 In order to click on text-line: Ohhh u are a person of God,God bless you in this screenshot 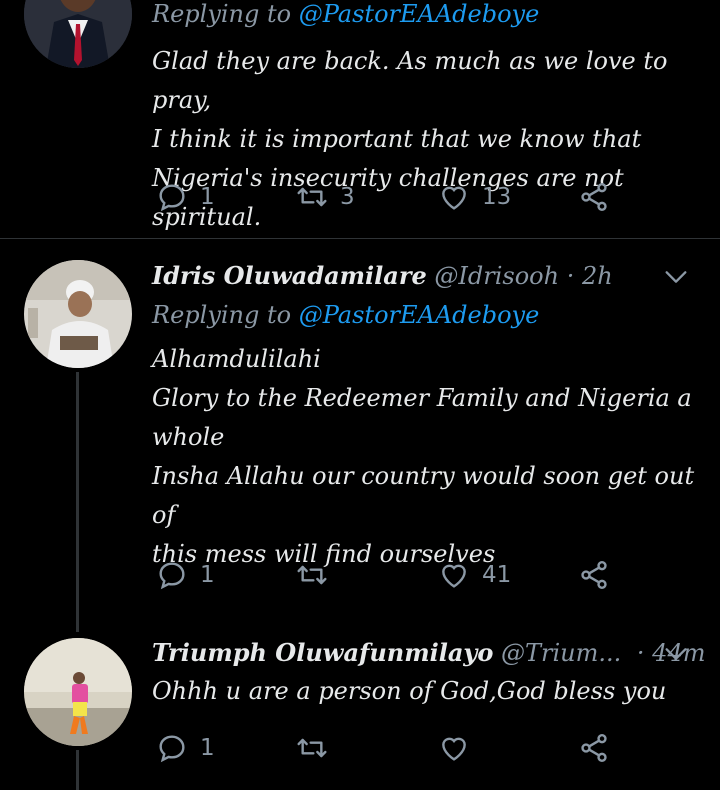, I will do `click(409, 691)`.